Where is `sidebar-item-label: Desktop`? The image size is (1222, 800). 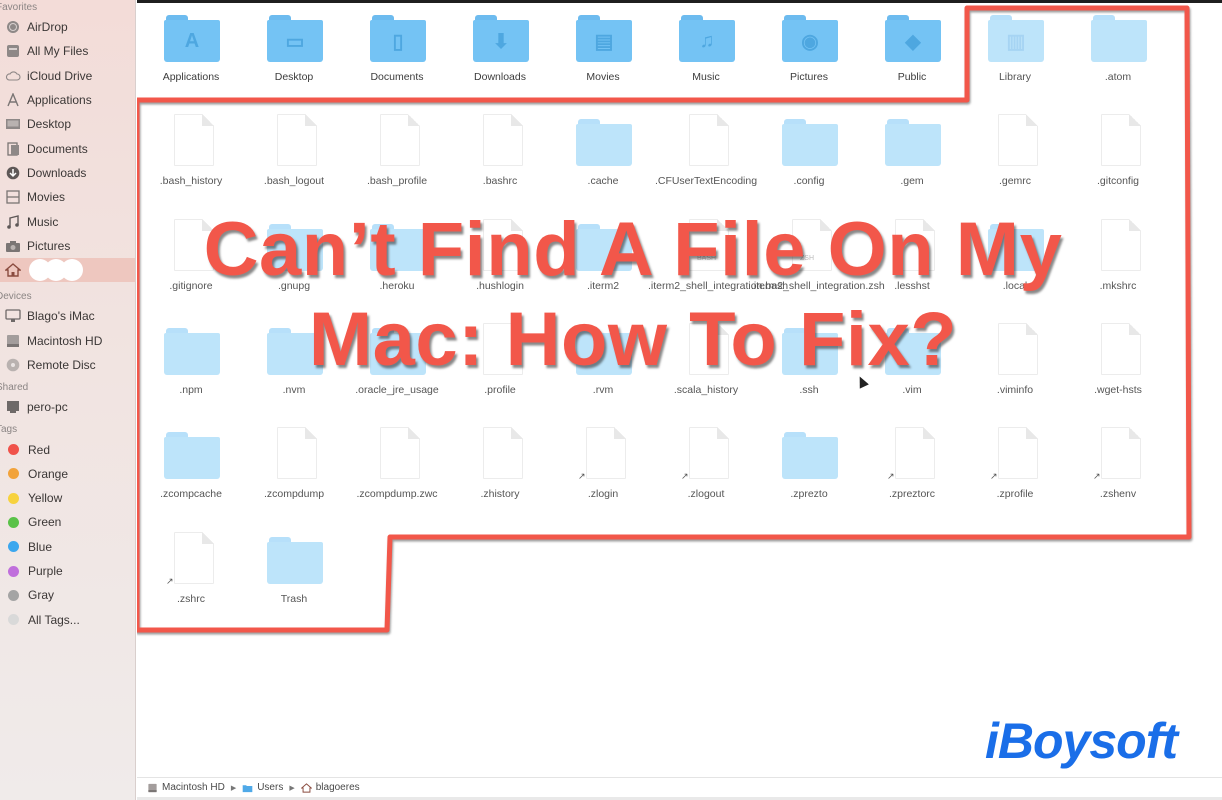
sidebar-item-label: Desktop is located at coordinates (49, 124).